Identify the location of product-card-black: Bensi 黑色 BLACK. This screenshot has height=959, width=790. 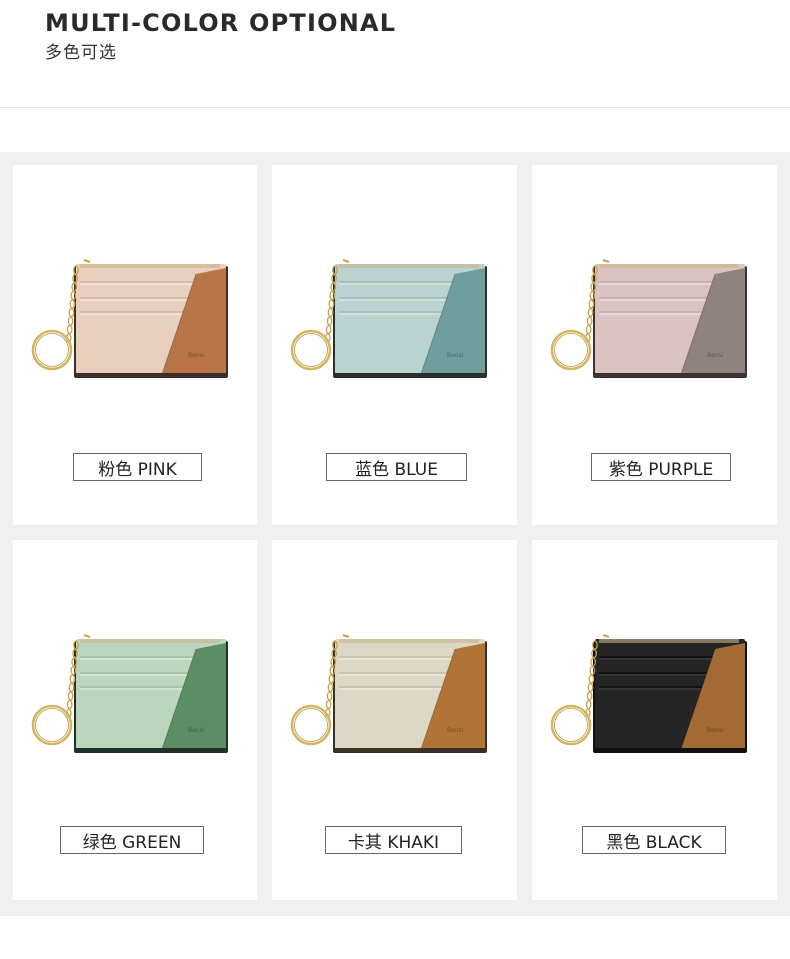
(654, 720).